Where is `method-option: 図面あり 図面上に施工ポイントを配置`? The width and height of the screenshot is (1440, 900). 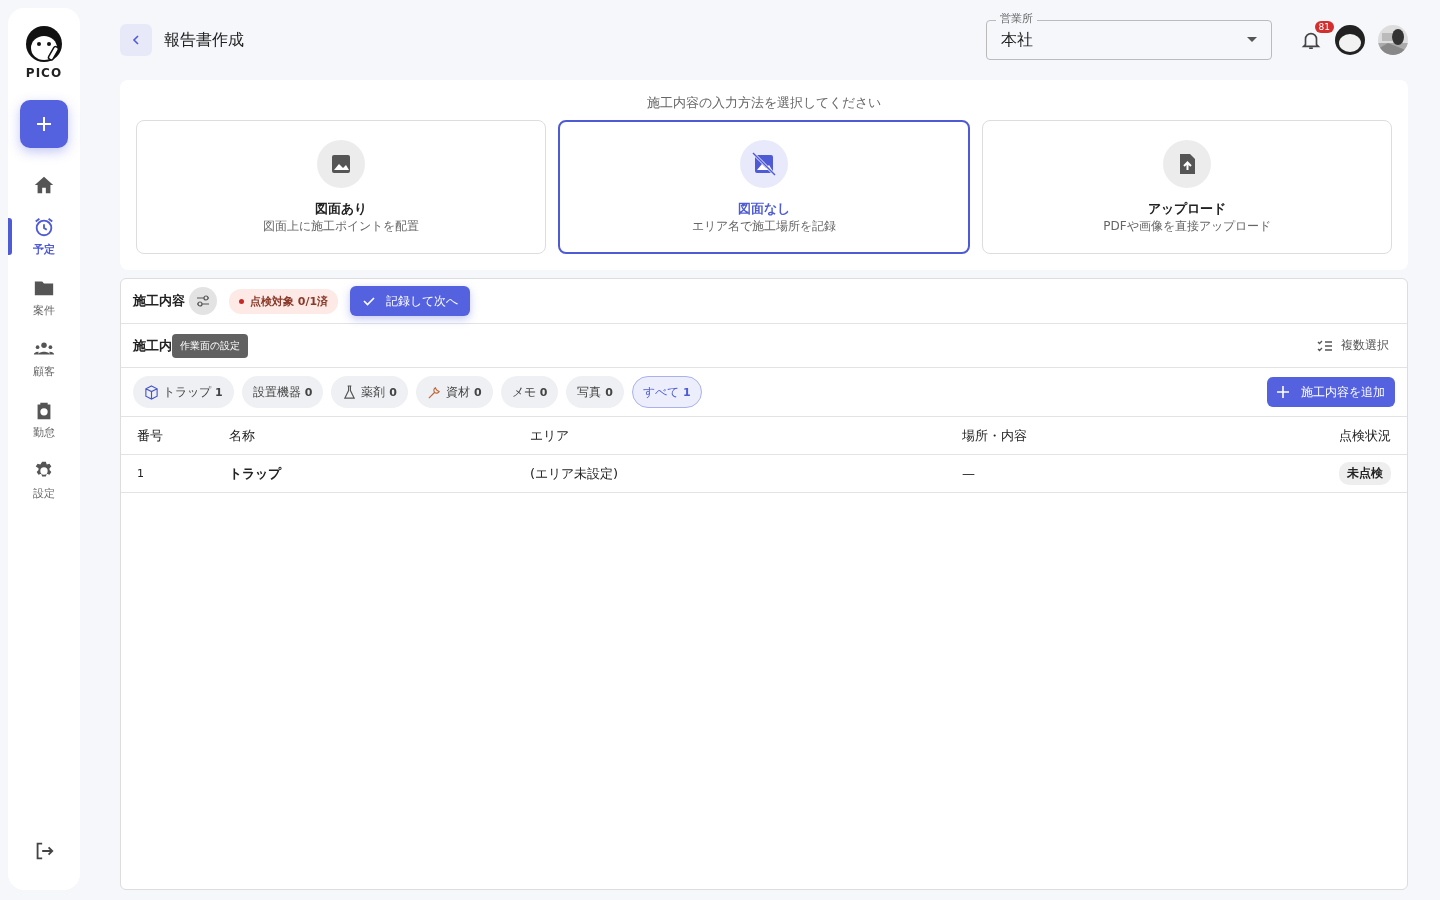 method-option: 図面あり 図面上に施工ポイントを配置 is located at coordinates (341, 187).